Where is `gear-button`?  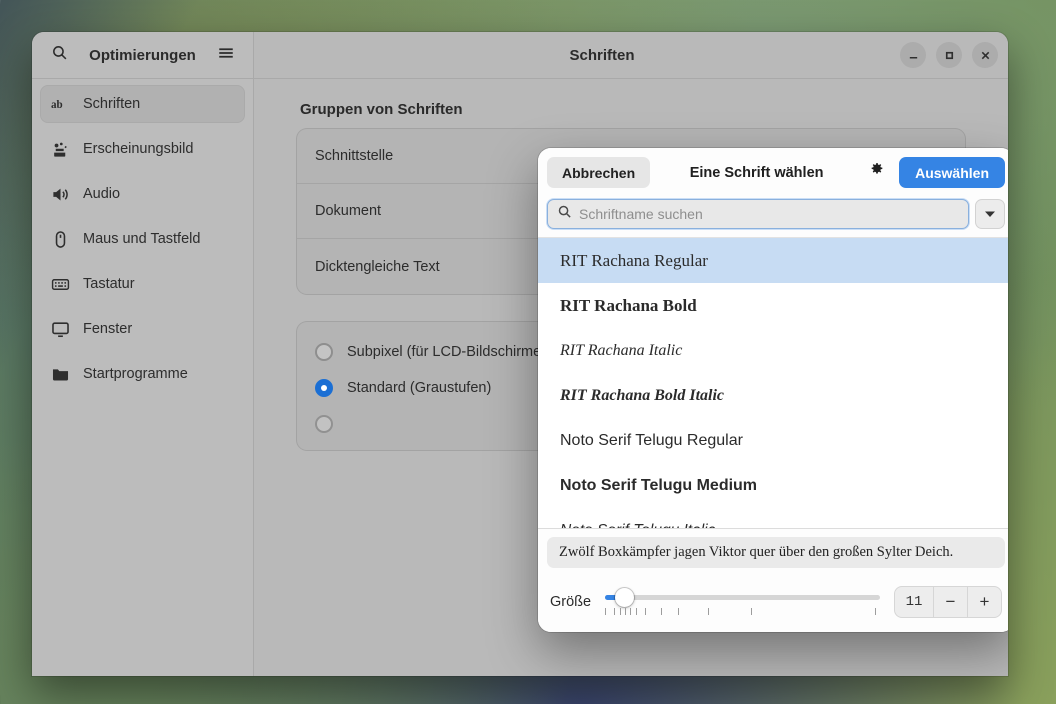
gear-button is located at coordinates (876, 172).